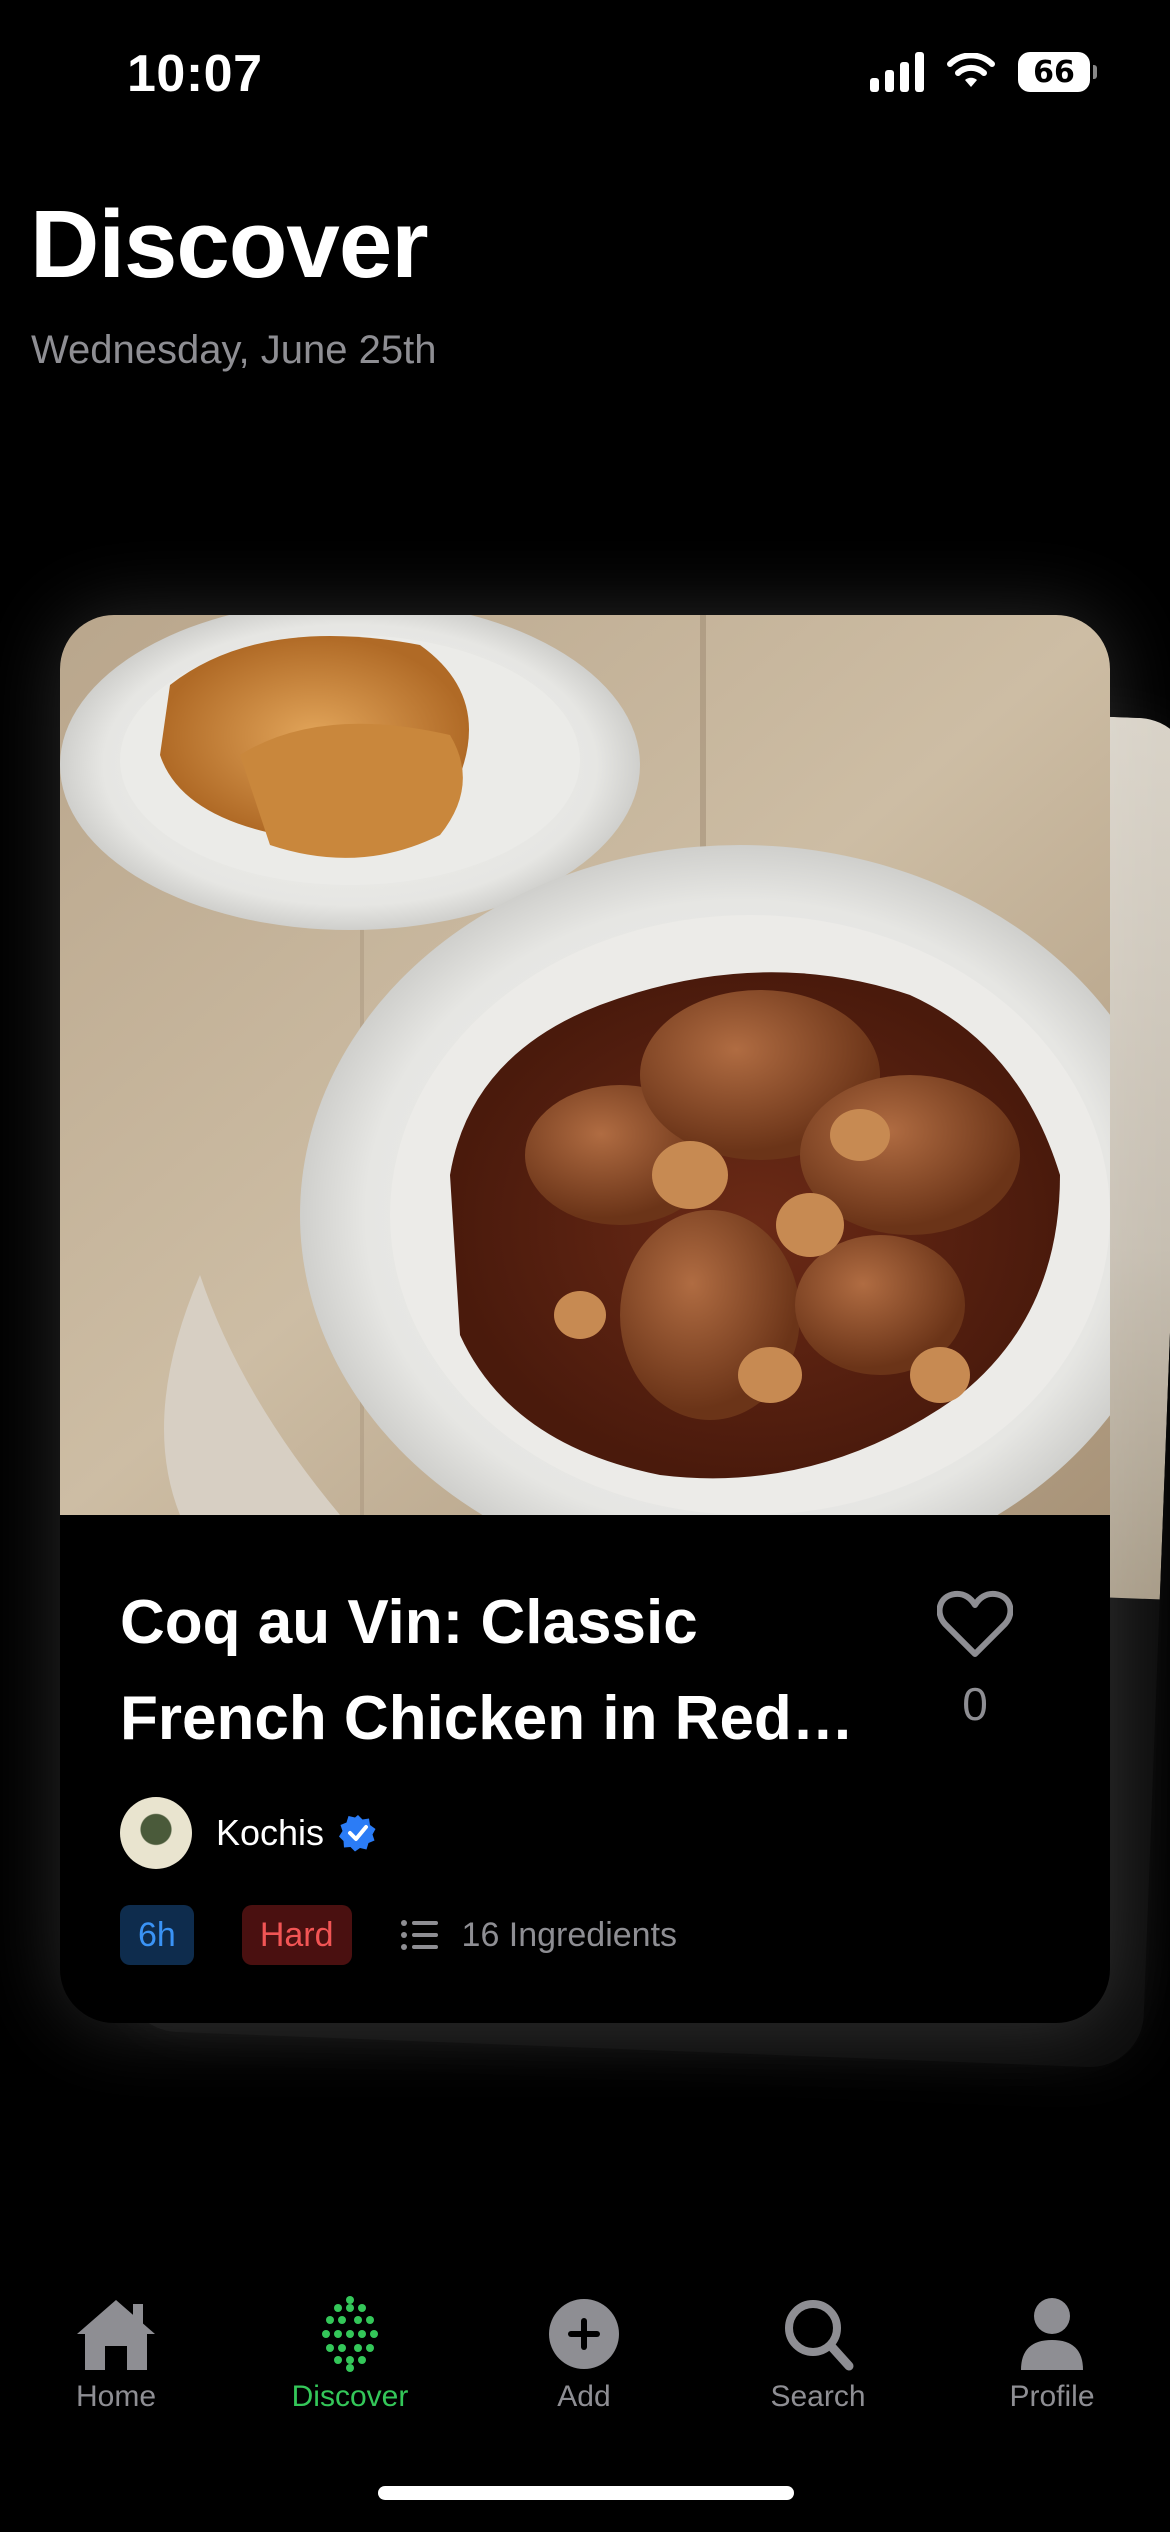 The height and width of the screenshot is (2532, 1170). Describe the element at coordinates (116, 2335) in the screenshot. I see `house-icon` at that location.